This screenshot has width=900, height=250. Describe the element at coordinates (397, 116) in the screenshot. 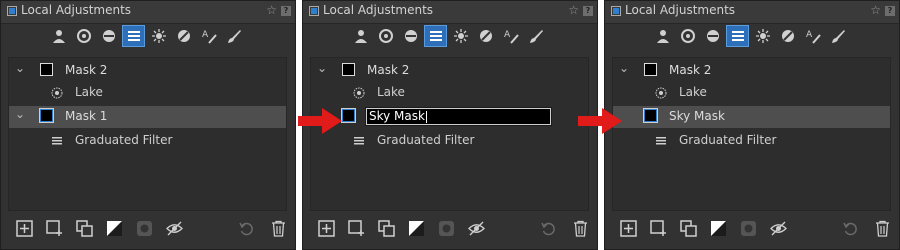

I see `mask-name-input-text: Sky Mask` at that location.